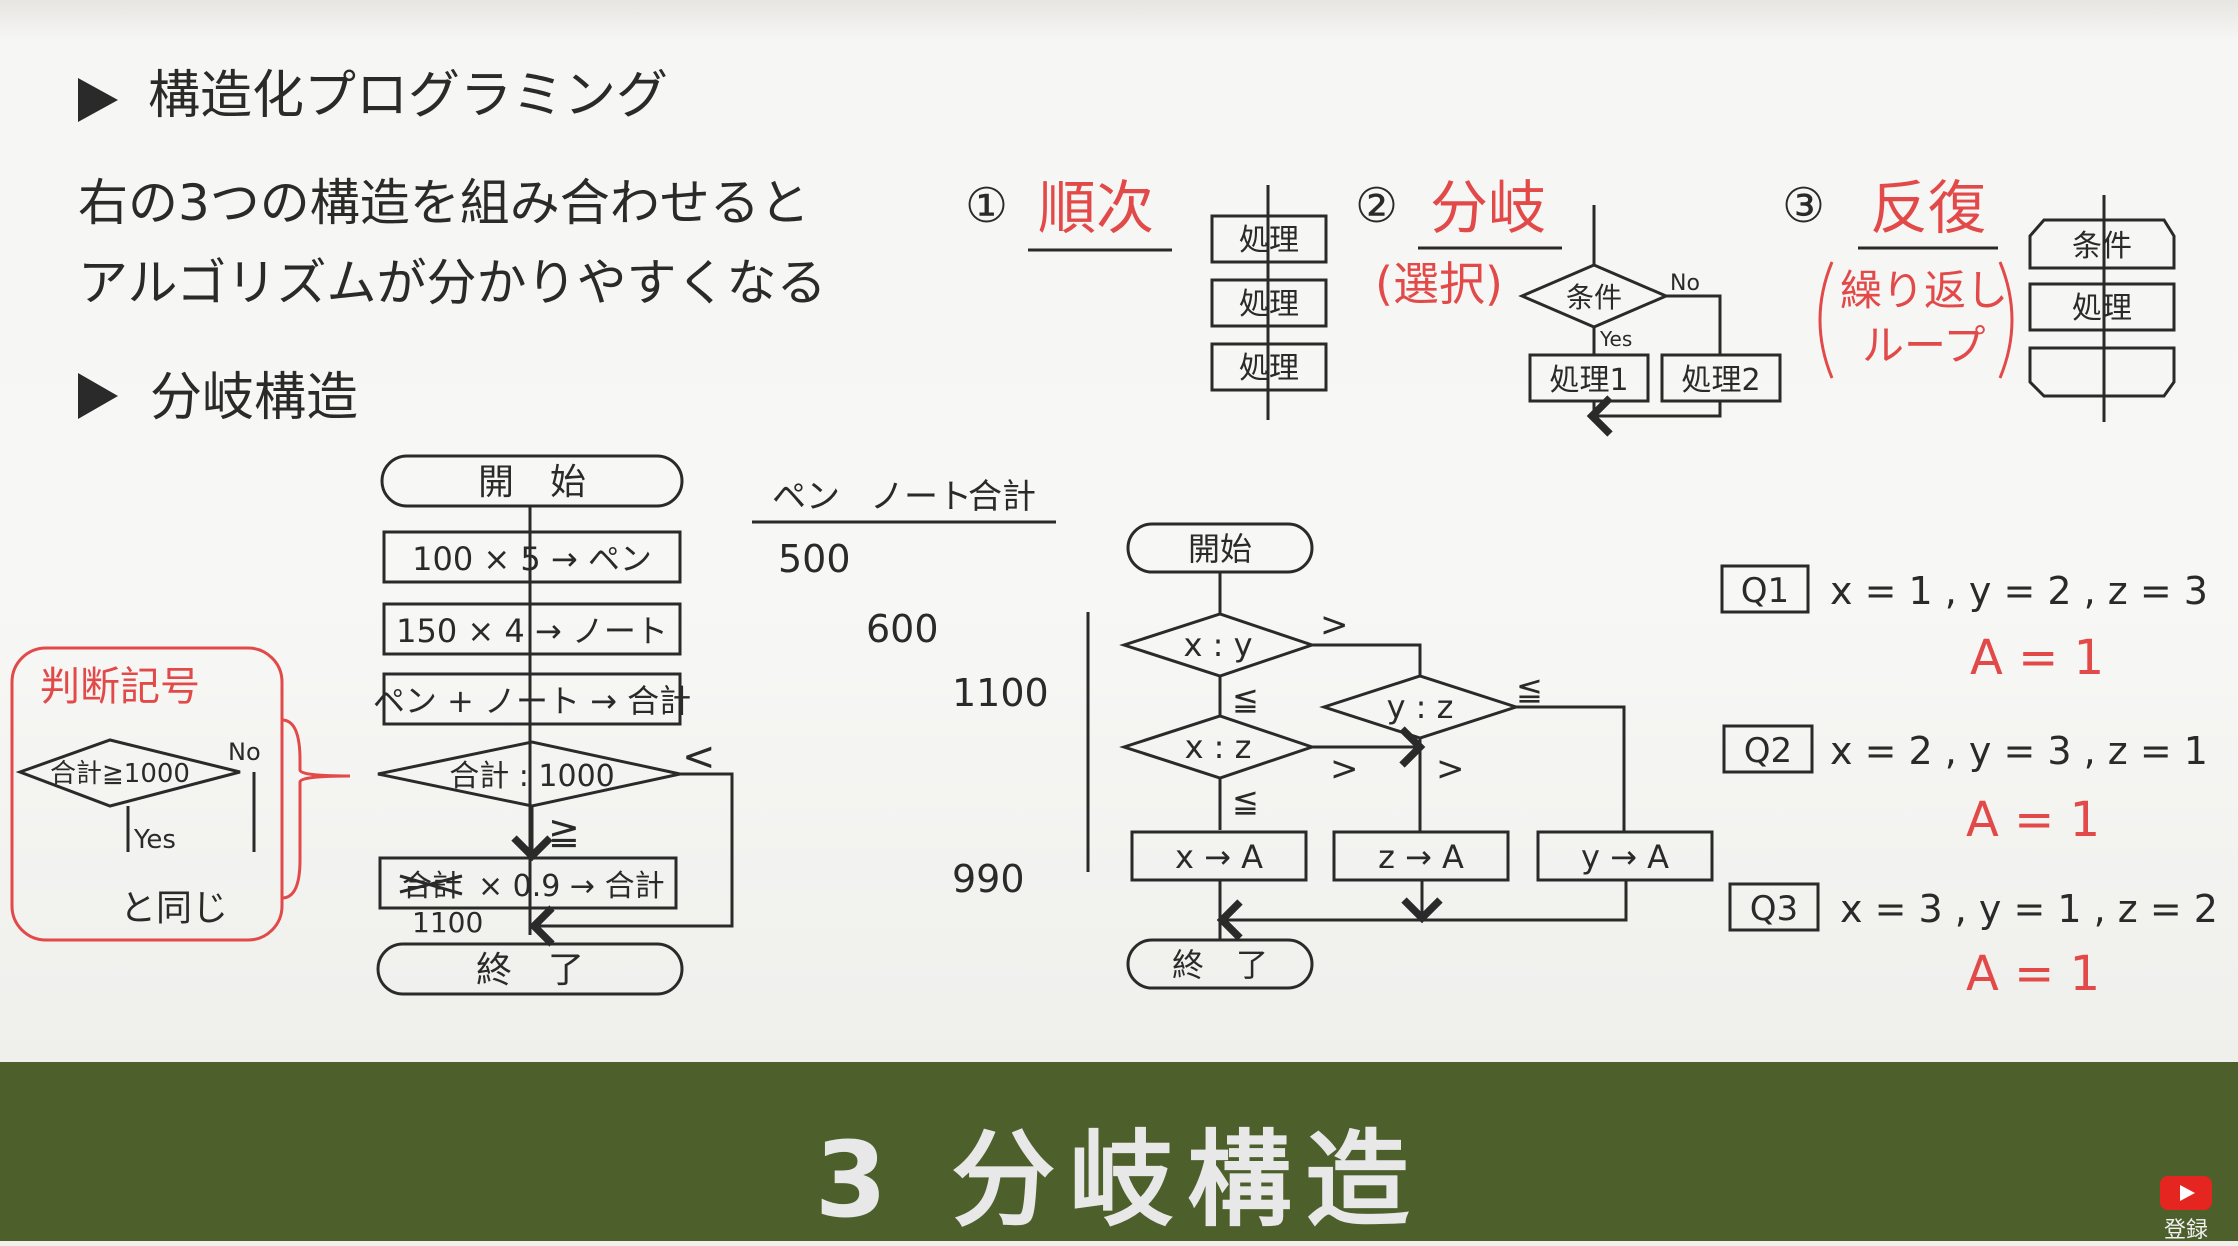  Describe the element at coordinates (1765, 591) in the screenshot. I see `svg-text: Q1` at that location.